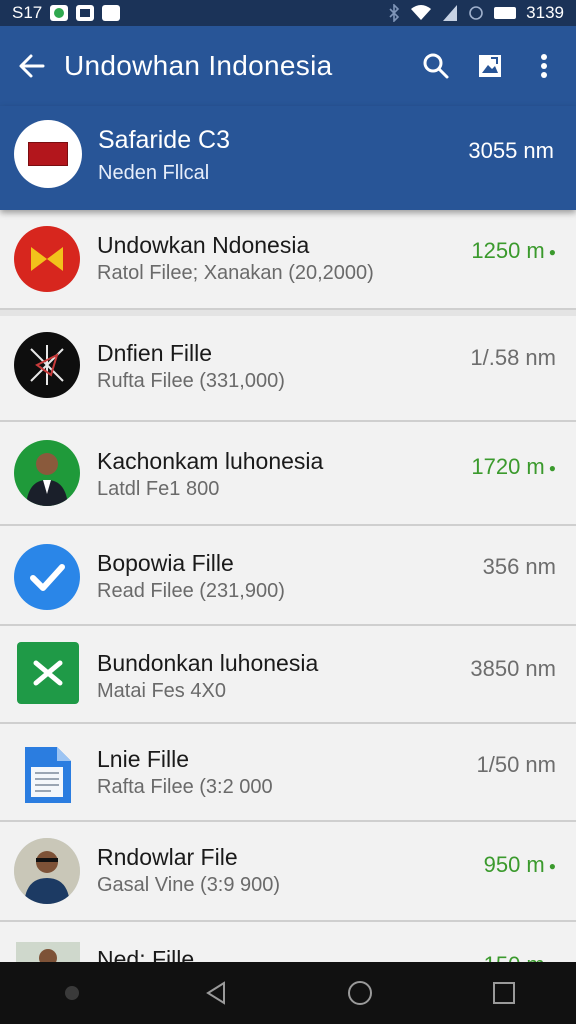 The image size is (576, 1024). I want to click on circle-home-icon, so click(360, 993).